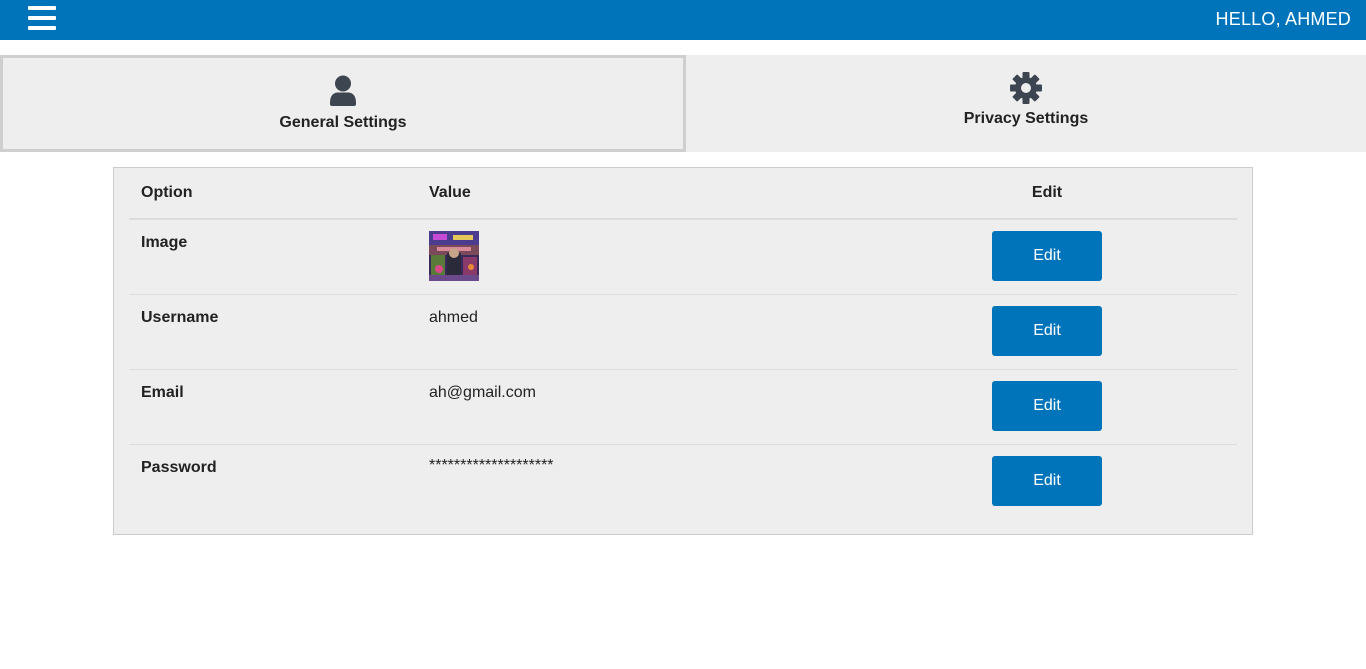 This screenshot has height=669, width=1366. I want to click on gear-icon, so click(1026, 88).